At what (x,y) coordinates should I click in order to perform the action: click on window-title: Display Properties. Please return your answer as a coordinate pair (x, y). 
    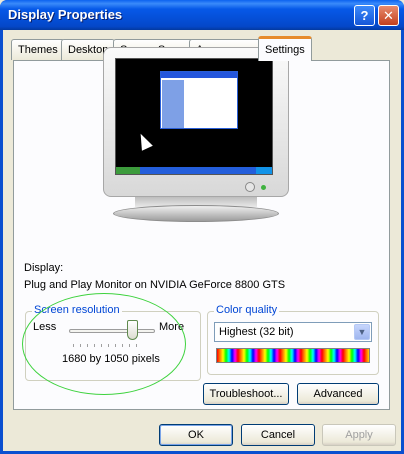
    Looking at the image, I should click on (65, 14).